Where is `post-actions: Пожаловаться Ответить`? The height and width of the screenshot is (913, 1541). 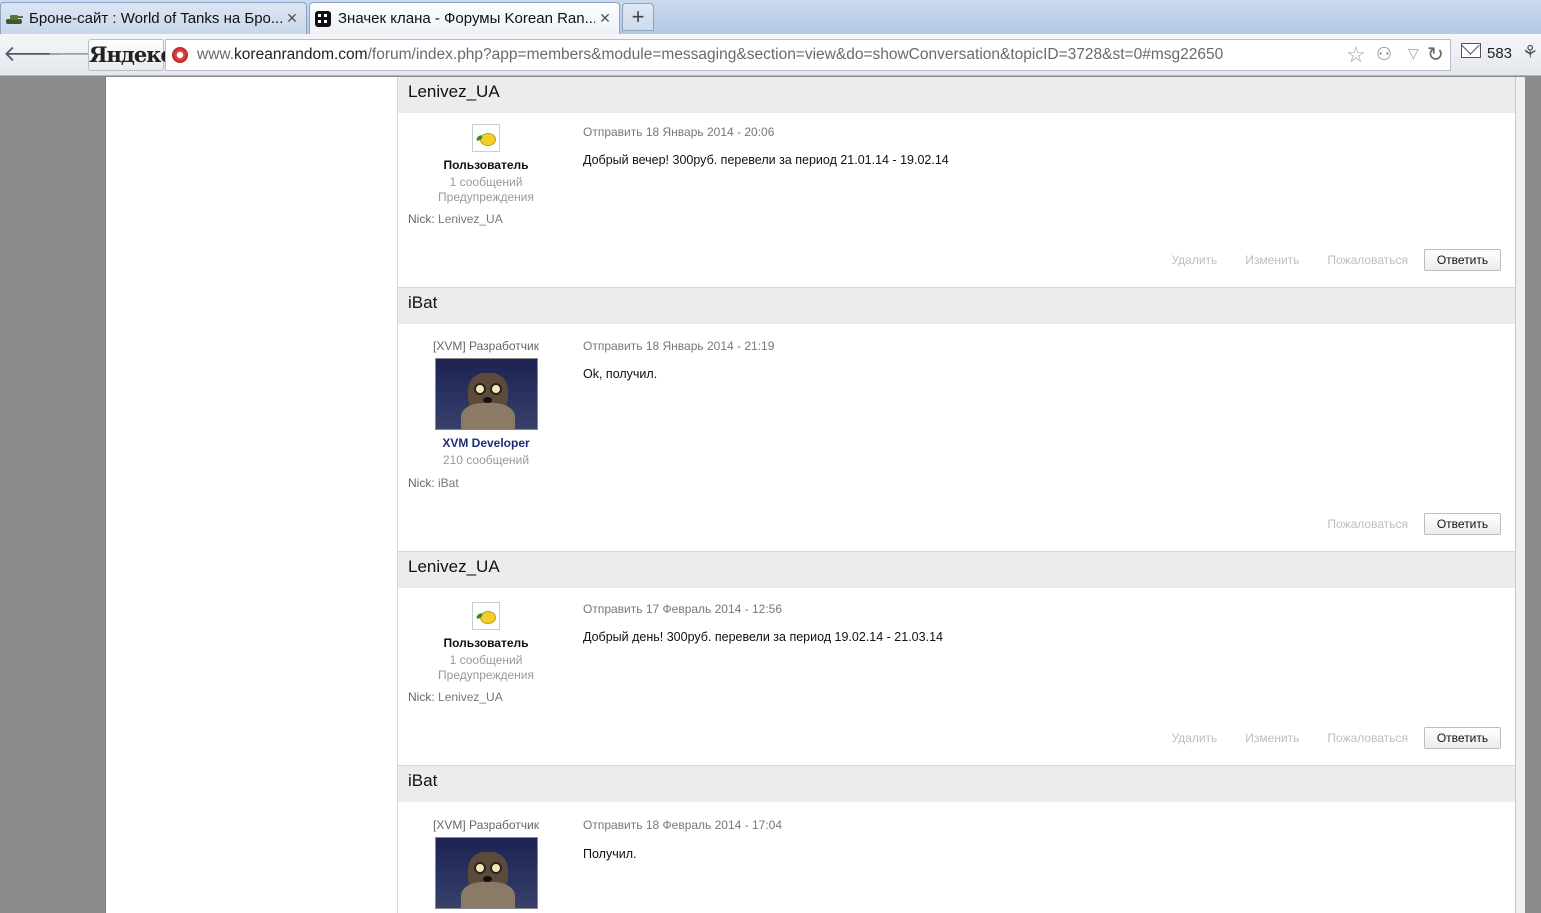
post-actions: Пожаловаться Ответить is located at coordinates (1400, 524).